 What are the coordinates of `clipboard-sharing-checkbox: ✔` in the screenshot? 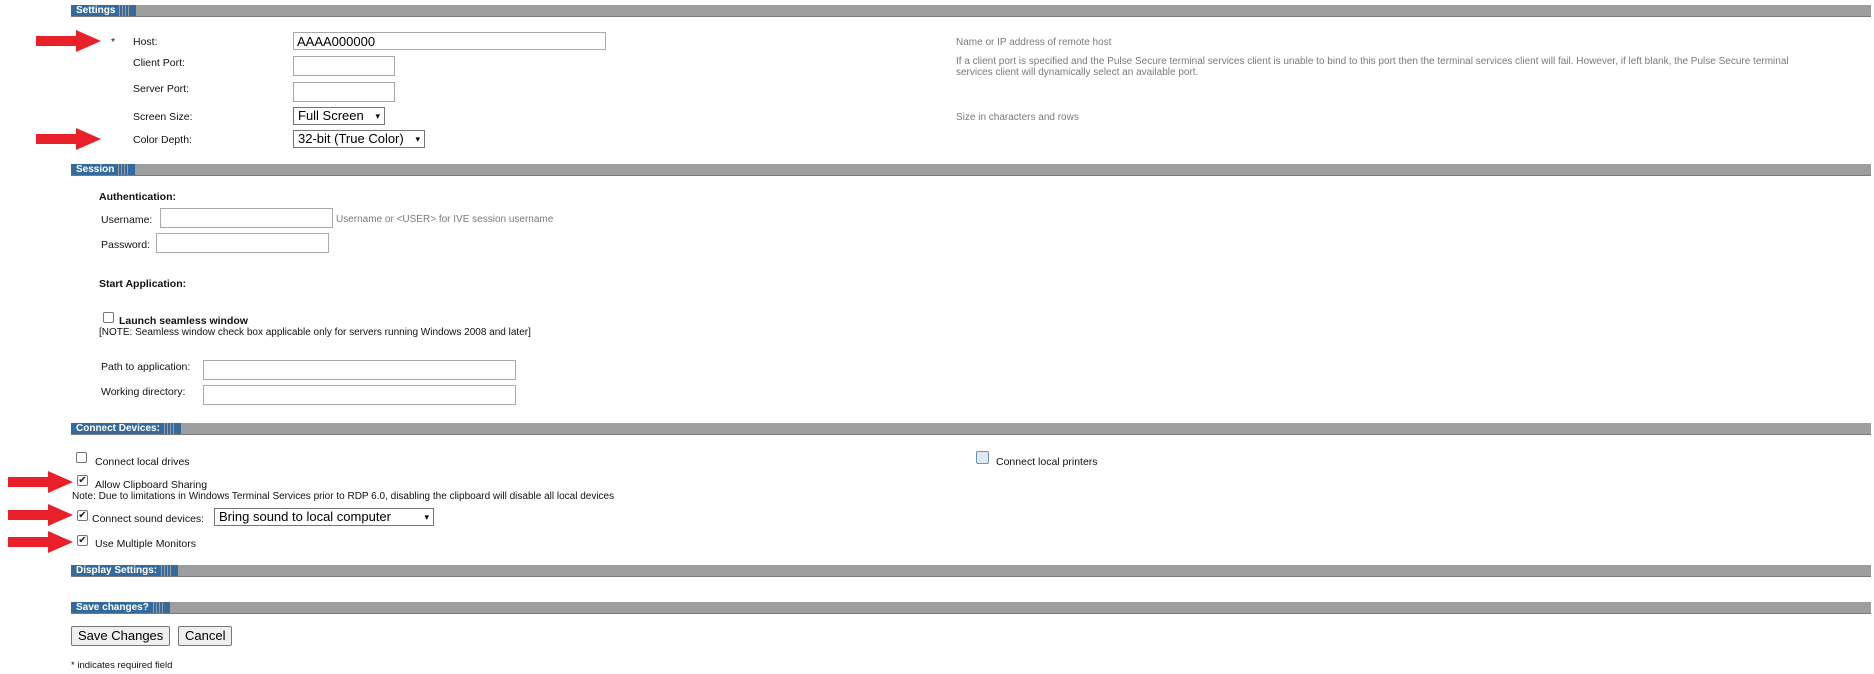 It's located at (82, 480).